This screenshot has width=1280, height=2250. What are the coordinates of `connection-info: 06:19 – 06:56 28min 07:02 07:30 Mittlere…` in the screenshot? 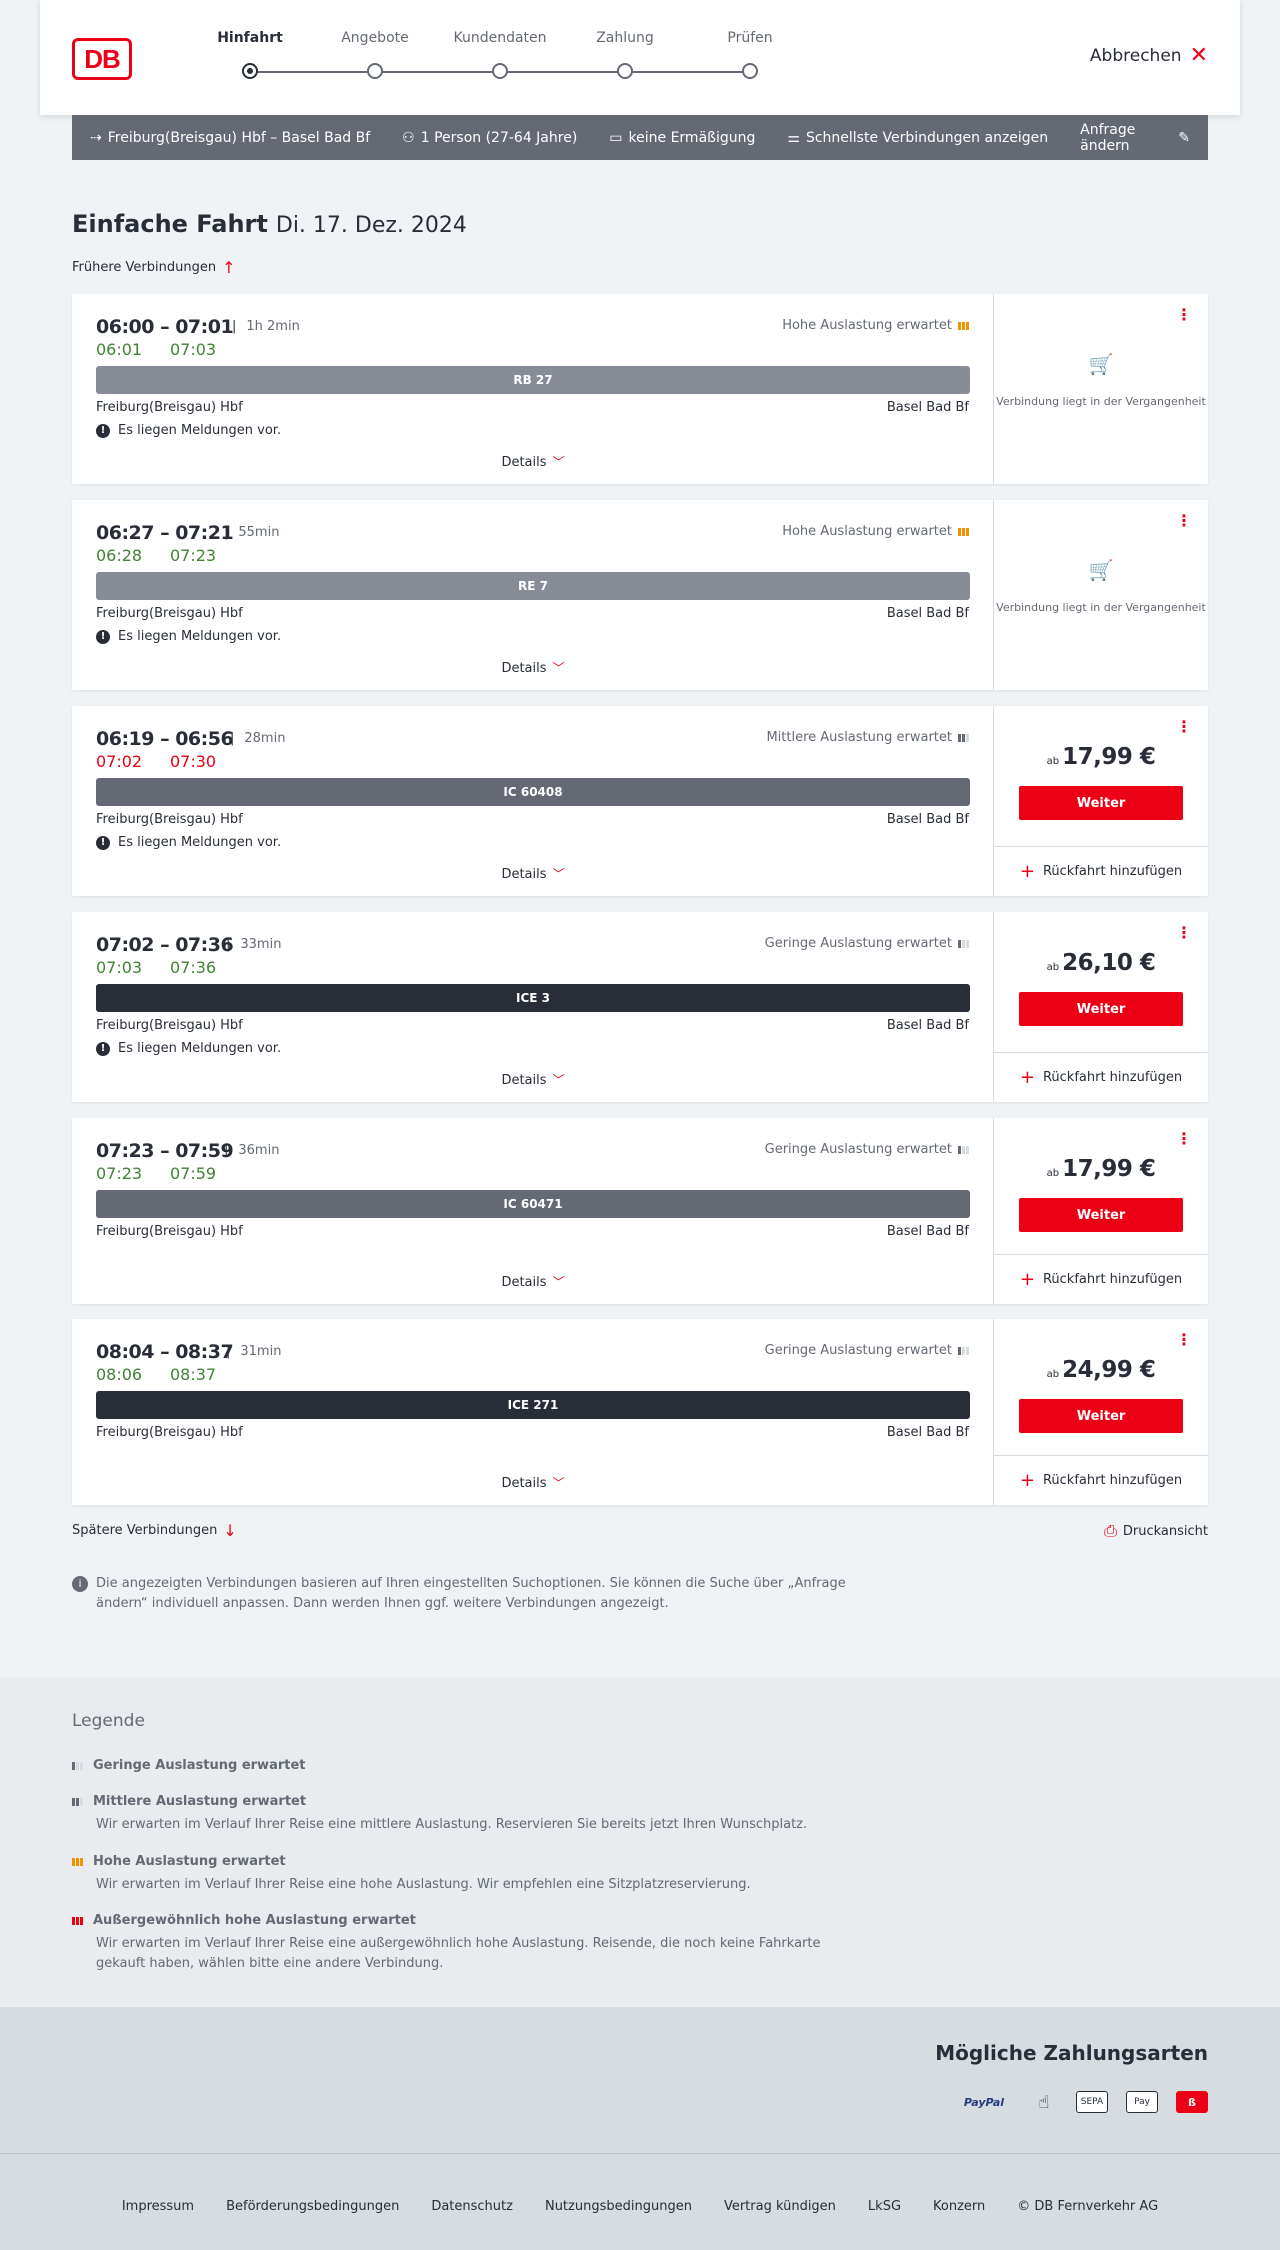 It's located at (533, 801).